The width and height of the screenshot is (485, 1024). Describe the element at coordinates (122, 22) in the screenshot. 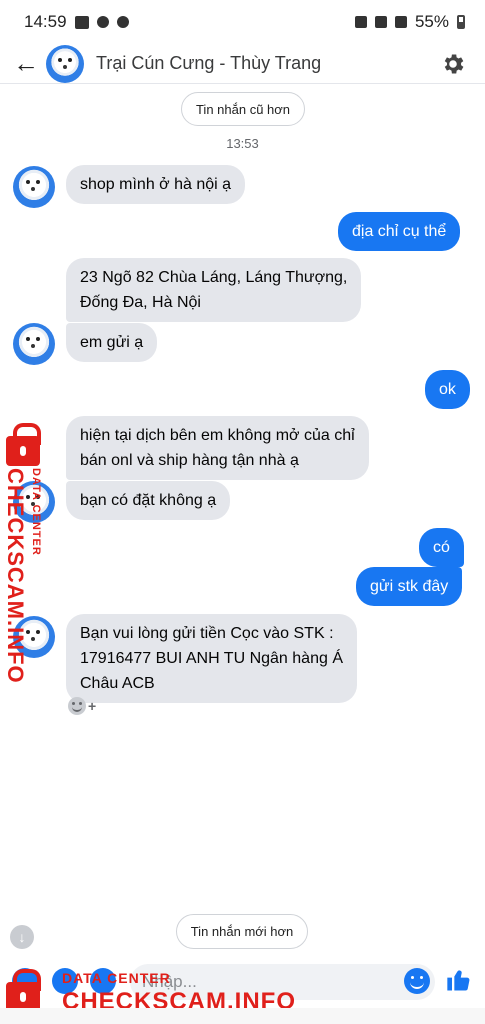

I see `notification-icon` at that location.